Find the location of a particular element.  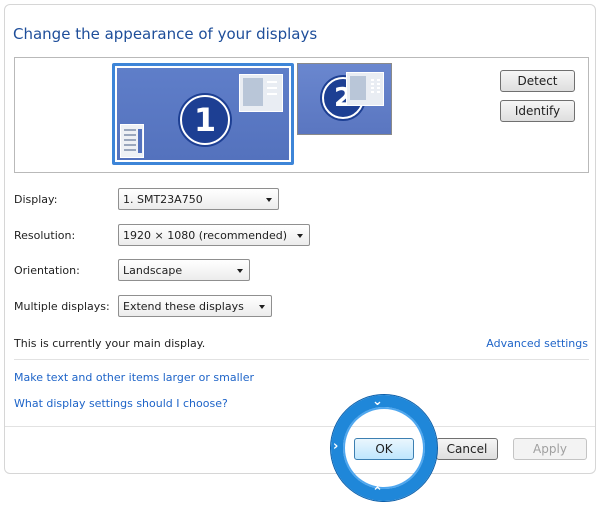

main-display-status: This is currently your main display. is located at coordinates (110, 343).